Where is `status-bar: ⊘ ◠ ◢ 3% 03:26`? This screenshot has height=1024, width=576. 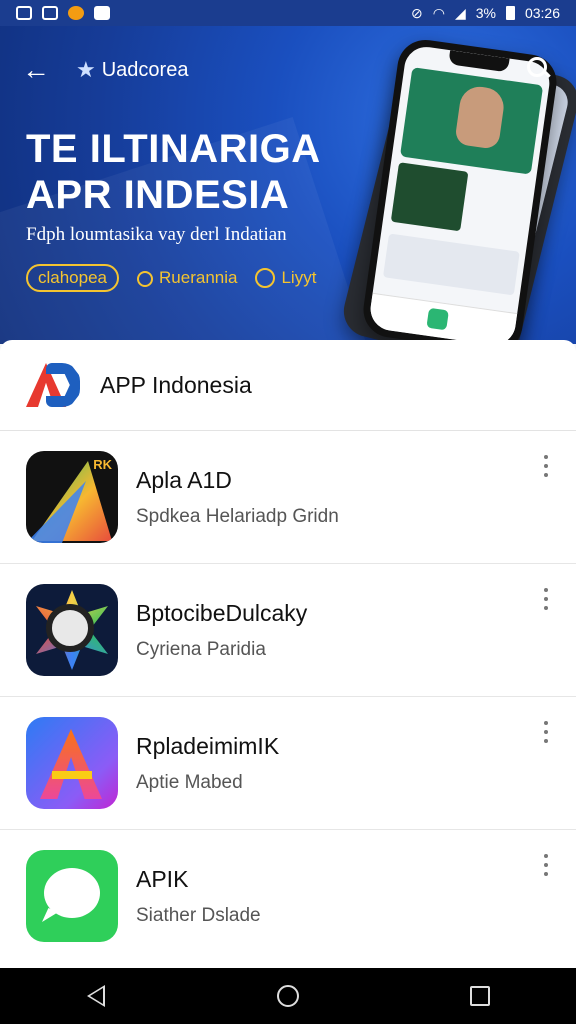
status-bar: ⊘ ◠ ◢ 3% 03:26 is located at coordinates (288, 13).